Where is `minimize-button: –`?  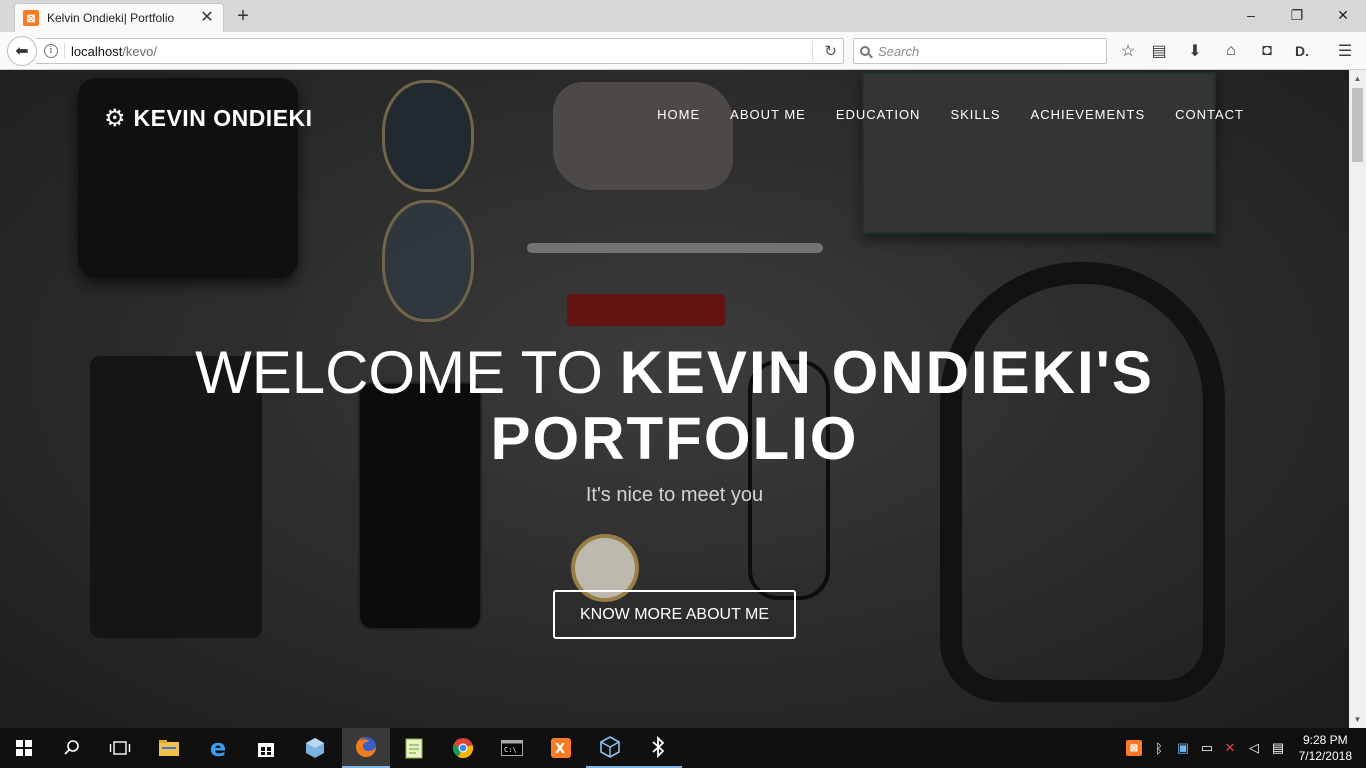 minimize-button: – is located at coordinates (1251, 15).